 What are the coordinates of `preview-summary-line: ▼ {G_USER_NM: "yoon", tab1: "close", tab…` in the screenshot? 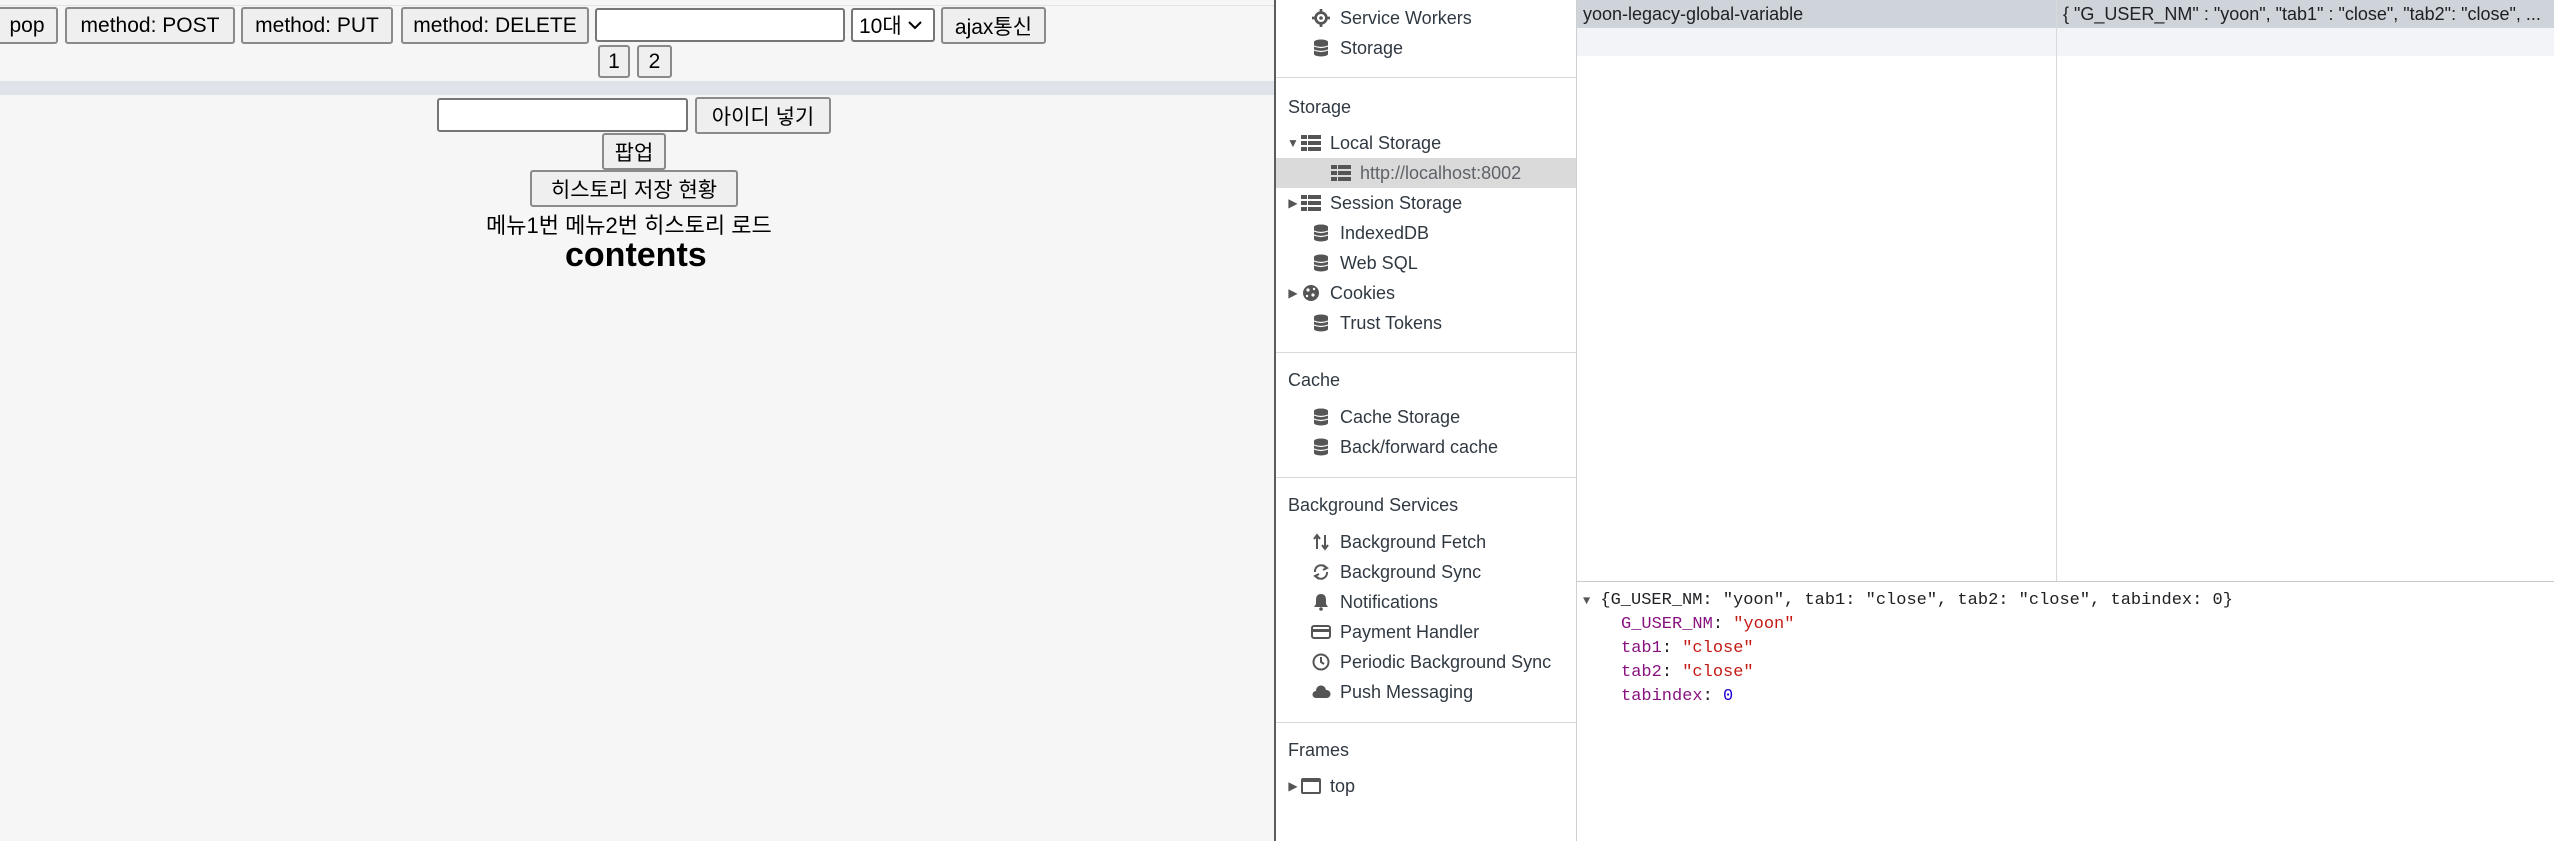 It's located at (1908, 600).